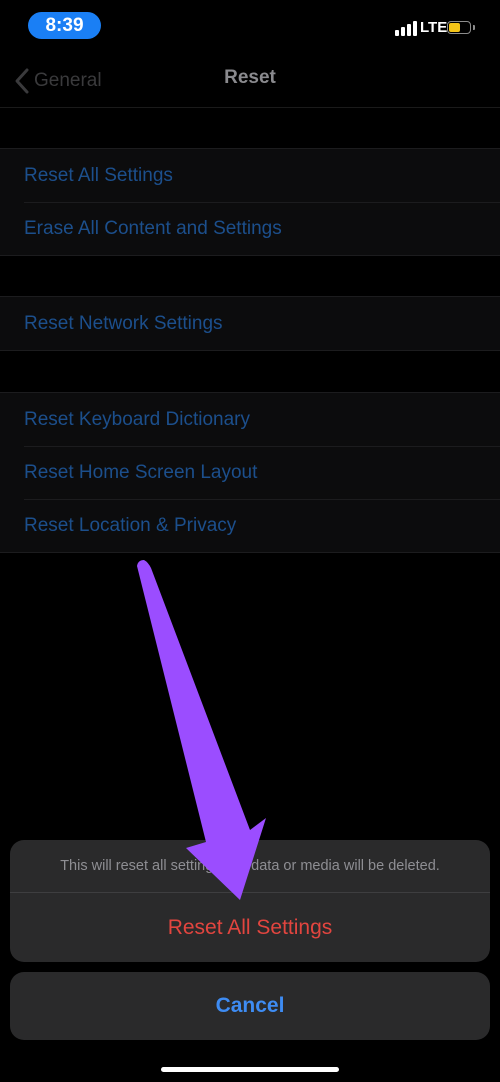  What do you see at coordinates (250, 1069) in the screenshot?
I see `home-indicator` at bounding box center [250, 1069].